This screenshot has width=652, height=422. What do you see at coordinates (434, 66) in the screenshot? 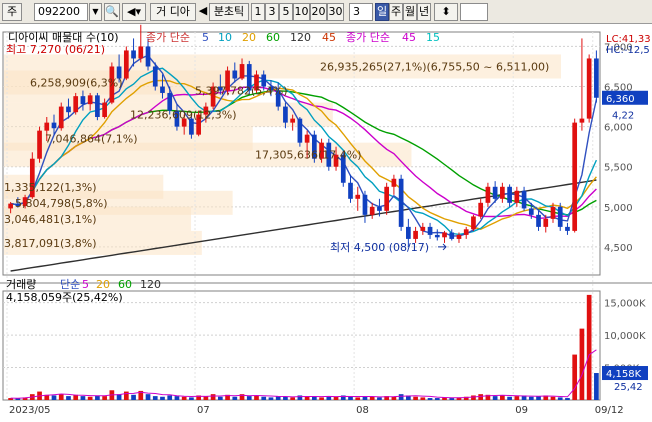
I see `volume-profile-label: 26,935,265(27,1%)(6,755,50 ~ 6,511,00)` at bounding box center [434, 66].